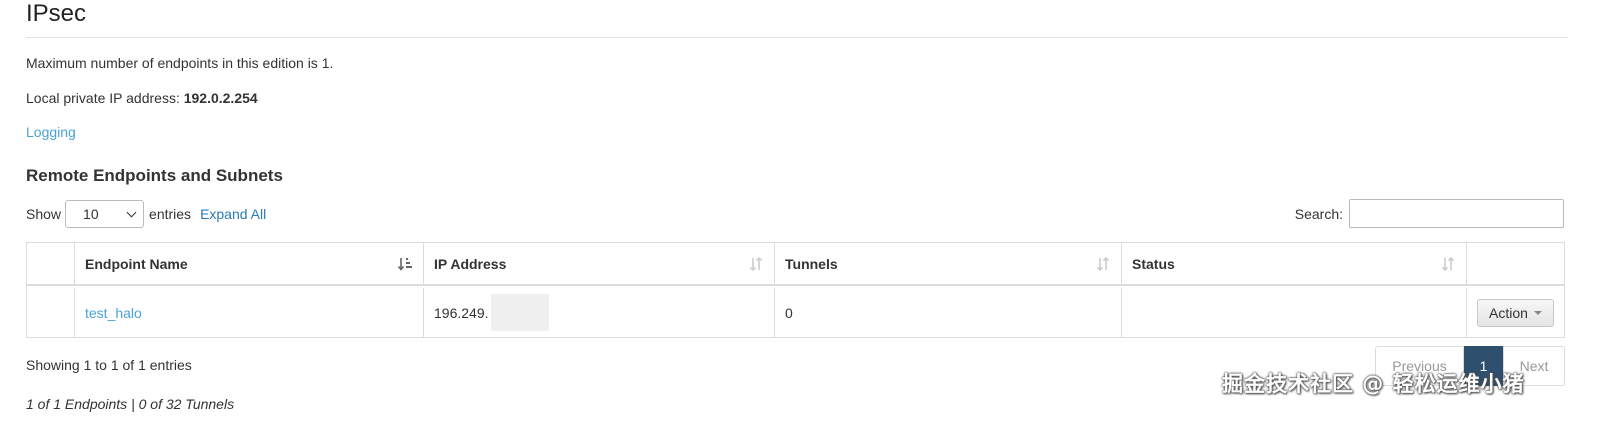 The image size is (1598, 421). I want to click on ip-address-value: 196.249., so click(461, 312).